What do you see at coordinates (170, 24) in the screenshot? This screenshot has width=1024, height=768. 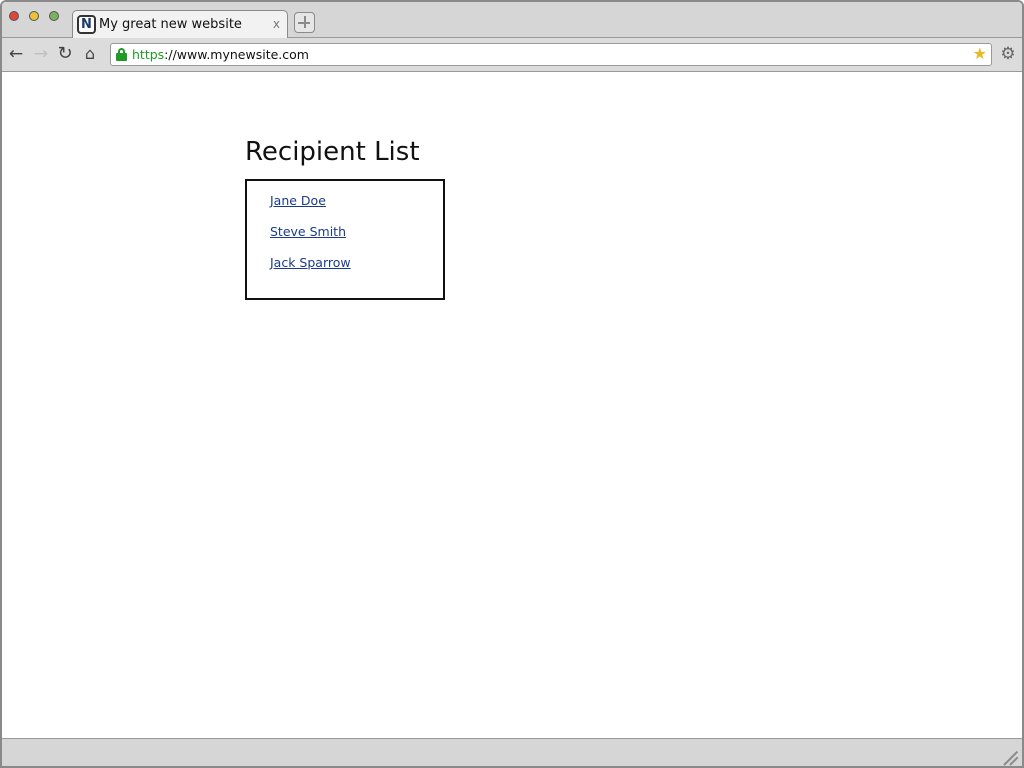 I see `tab-title: My great new website` at bounding box center [170, 24].